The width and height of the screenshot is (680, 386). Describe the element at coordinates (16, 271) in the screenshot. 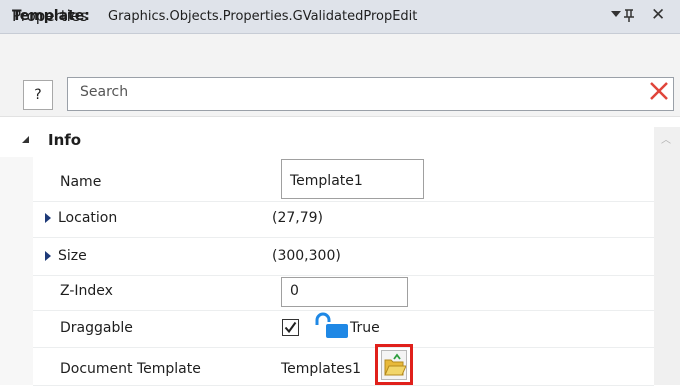

I see `row-gutter` at that location.